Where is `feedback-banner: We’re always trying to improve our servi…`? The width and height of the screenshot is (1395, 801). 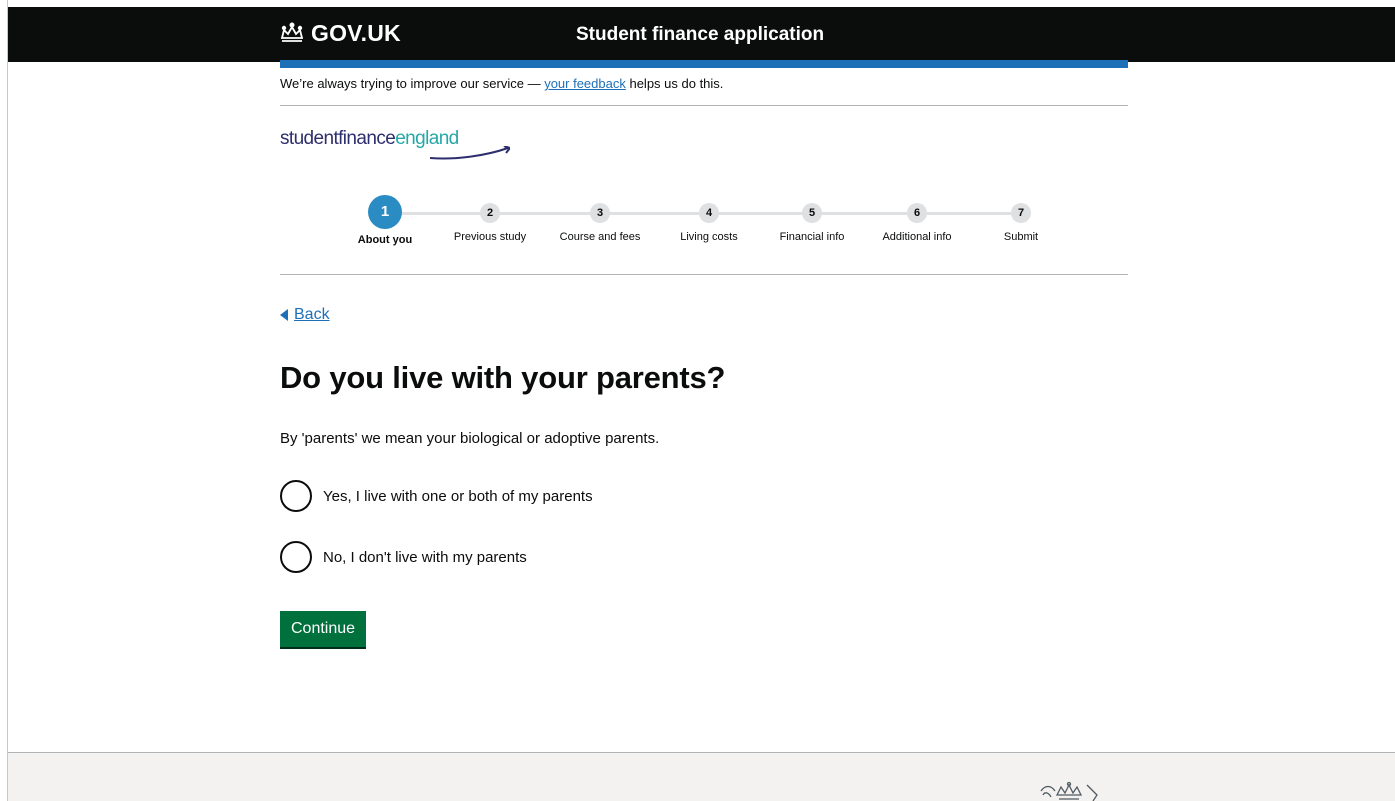
feedback-banner: We’re always trying to improve our servi… is located at coordinates (704, 91).